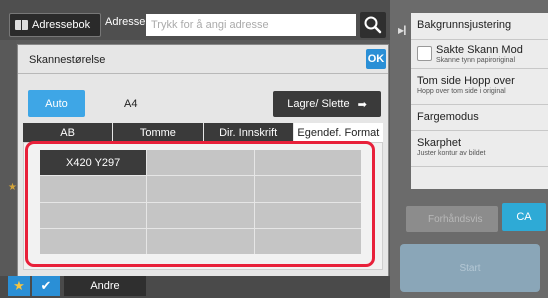 The width and height of the screenshot is (548, 298). I want to click on divider, so click(203, 73).